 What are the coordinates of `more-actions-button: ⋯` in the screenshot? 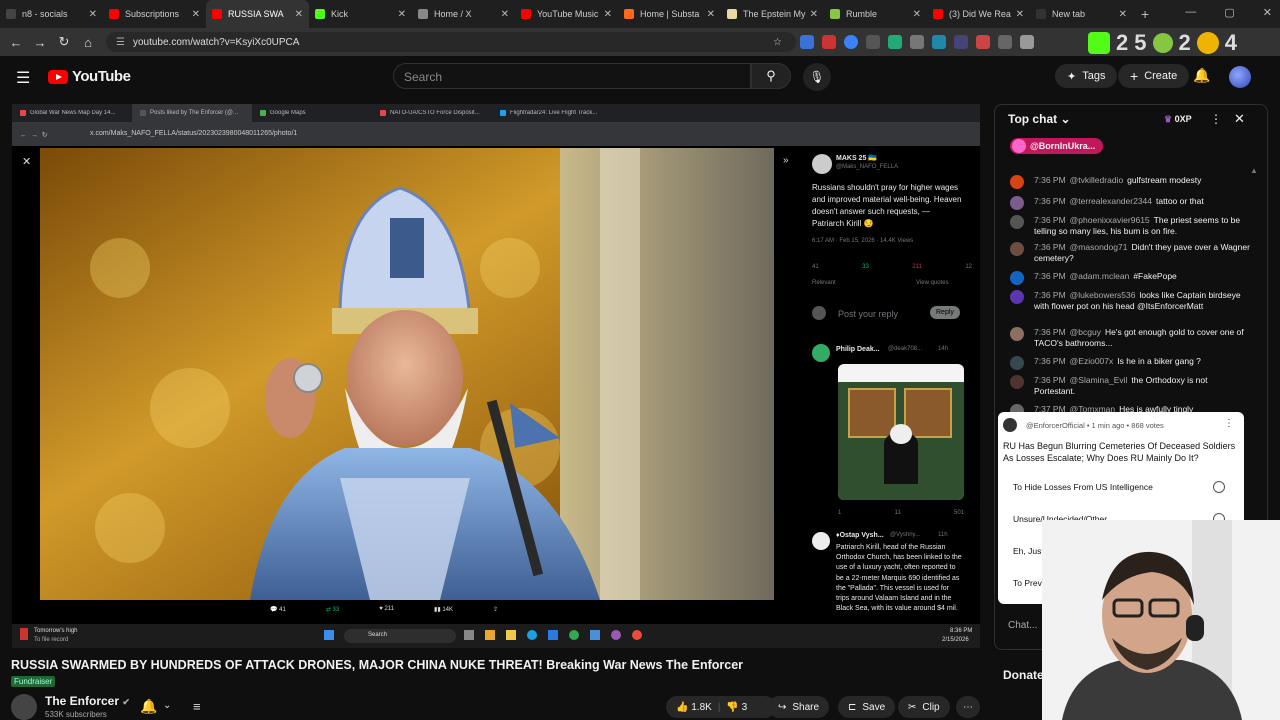 It's located at (968, 707).